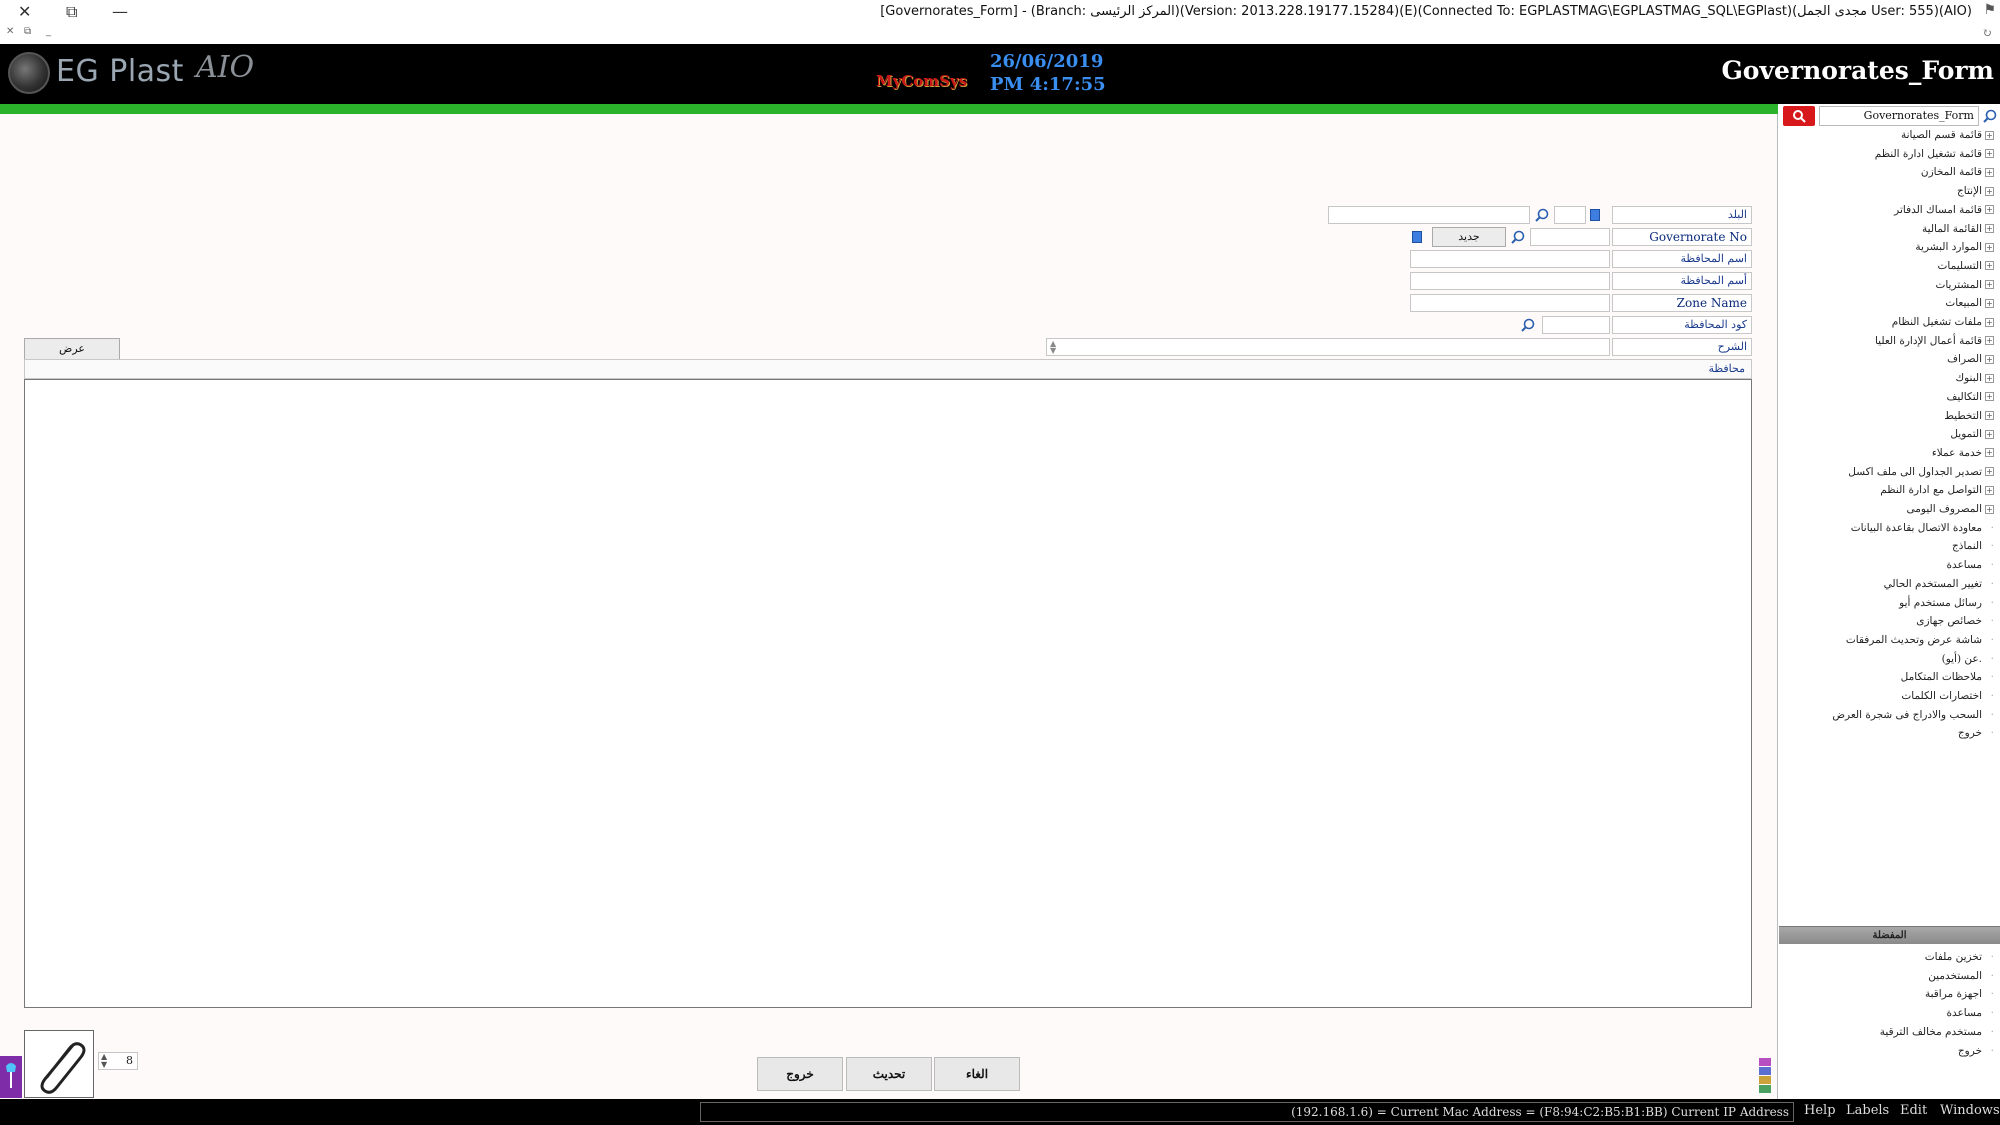  I want to click on menu-tree-item: قائمة قسم الصيانة +, so click(1947, 135).